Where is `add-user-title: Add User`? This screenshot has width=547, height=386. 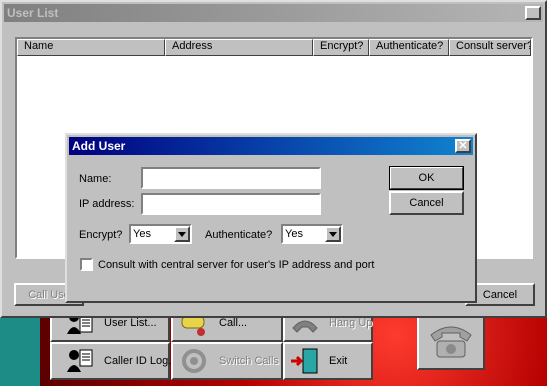 add-user-title: Add User is located at coordinates (99, 146).